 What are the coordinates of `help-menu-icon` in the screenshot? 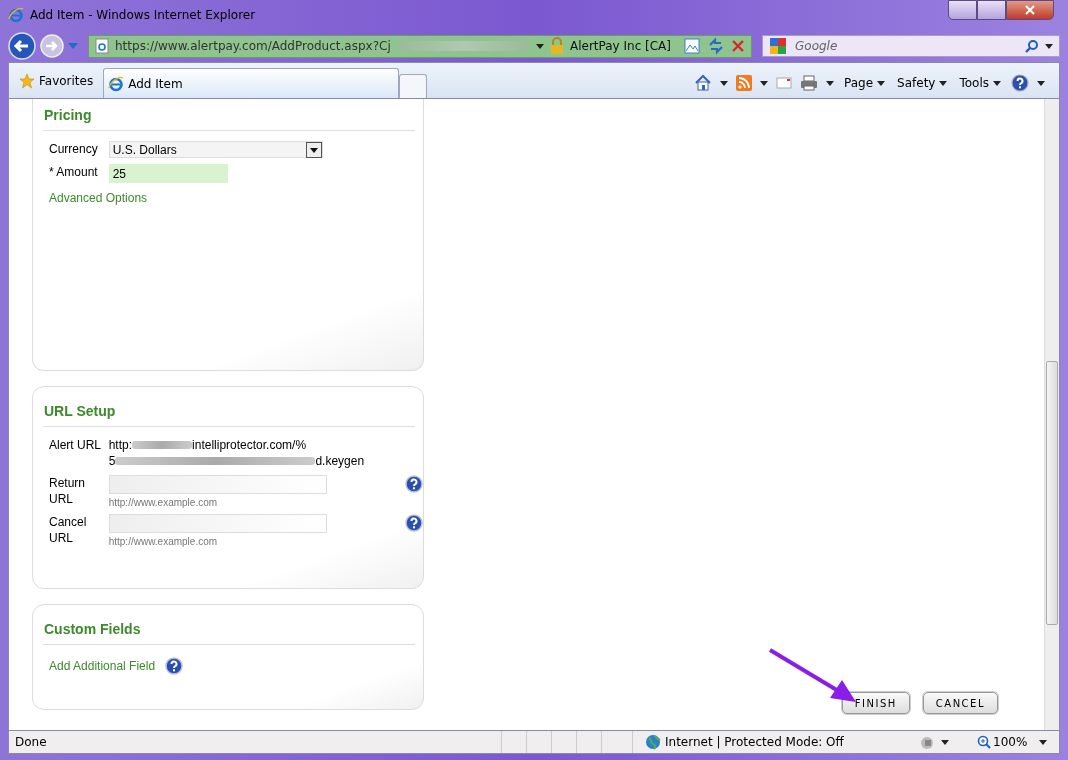 It's located at (1020, 83).